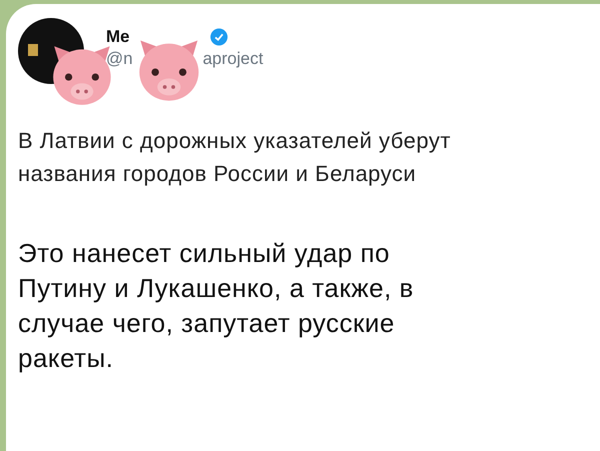  I want to click on headline-text: В Латвии с дорожных указателей уберут названия городов России и Беларуси, so click(235, 157).